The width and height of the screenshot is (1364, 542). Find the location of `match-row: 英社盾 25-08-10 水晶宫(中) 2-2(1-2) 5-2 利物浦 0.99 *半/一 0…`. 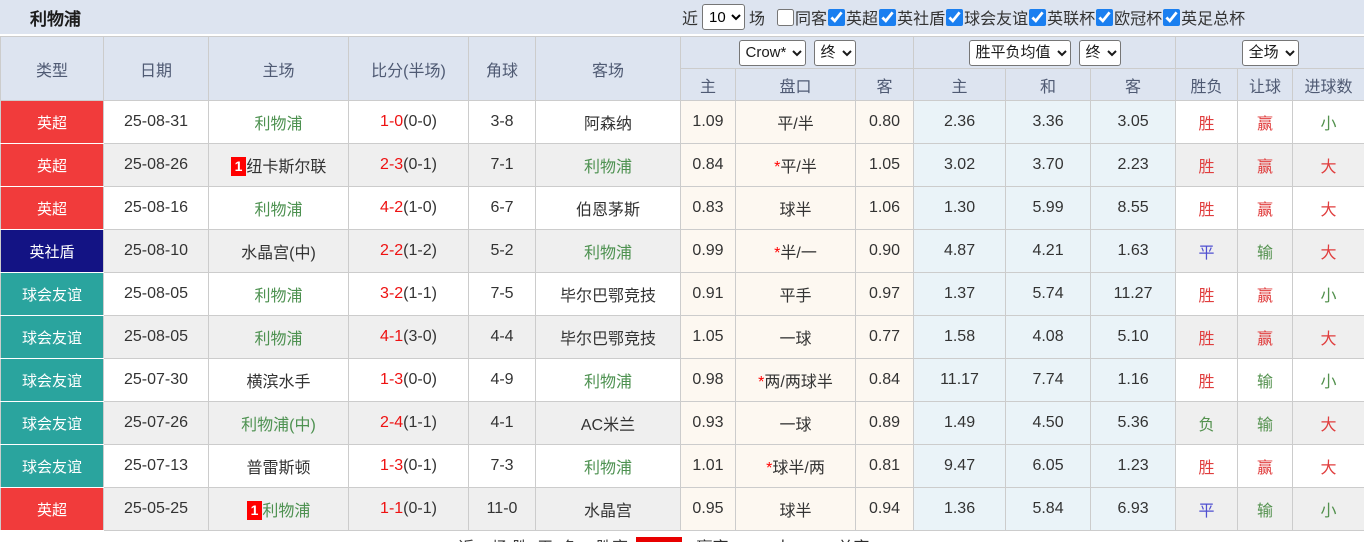

match-row: 英社盾 25-08-10 水晶宫(中) 2-2(1-2) 5-2 利物浦 0.99 *半/一 0… is located at coordinates (682, 251).